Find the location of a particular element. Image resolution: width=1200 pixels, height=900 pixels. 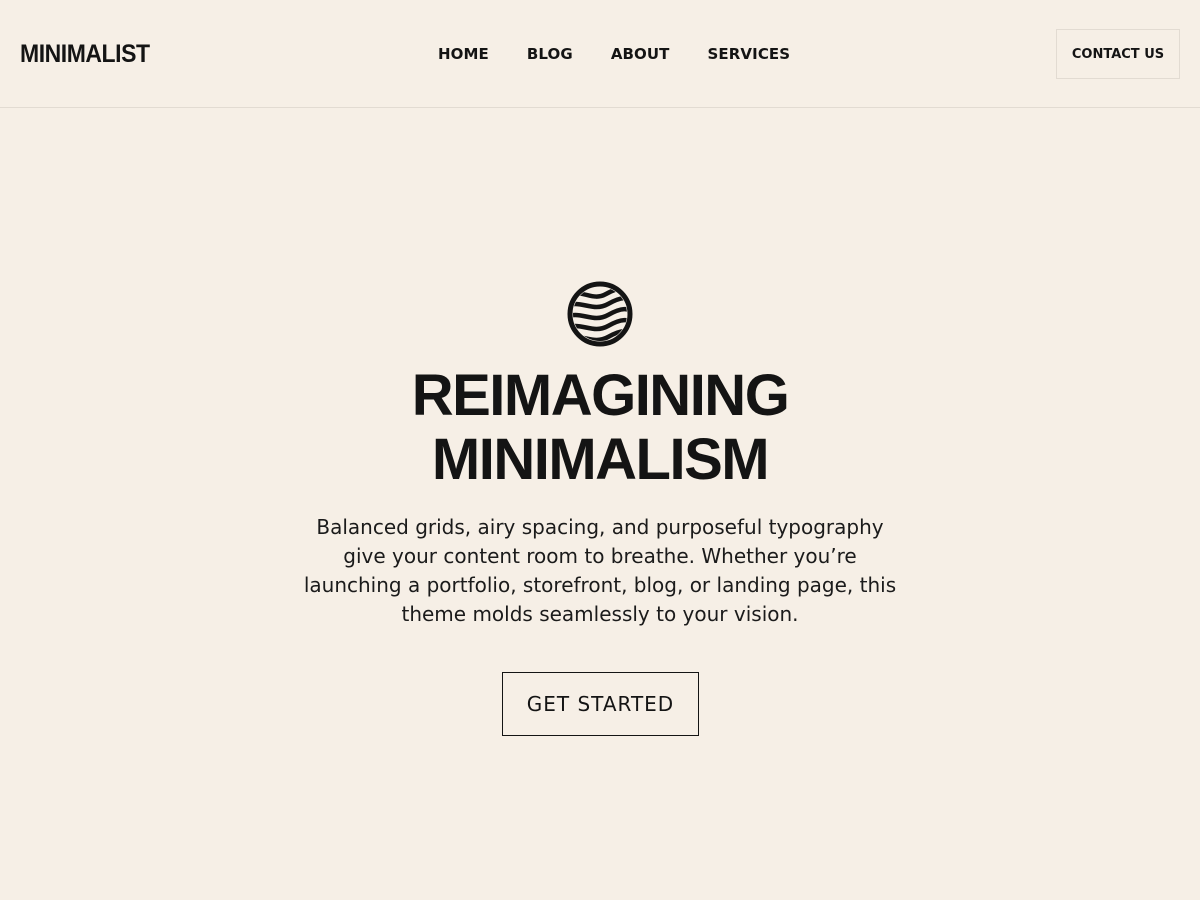

contact-us-button: CONTACT US is located at coordinates (1118, 54).